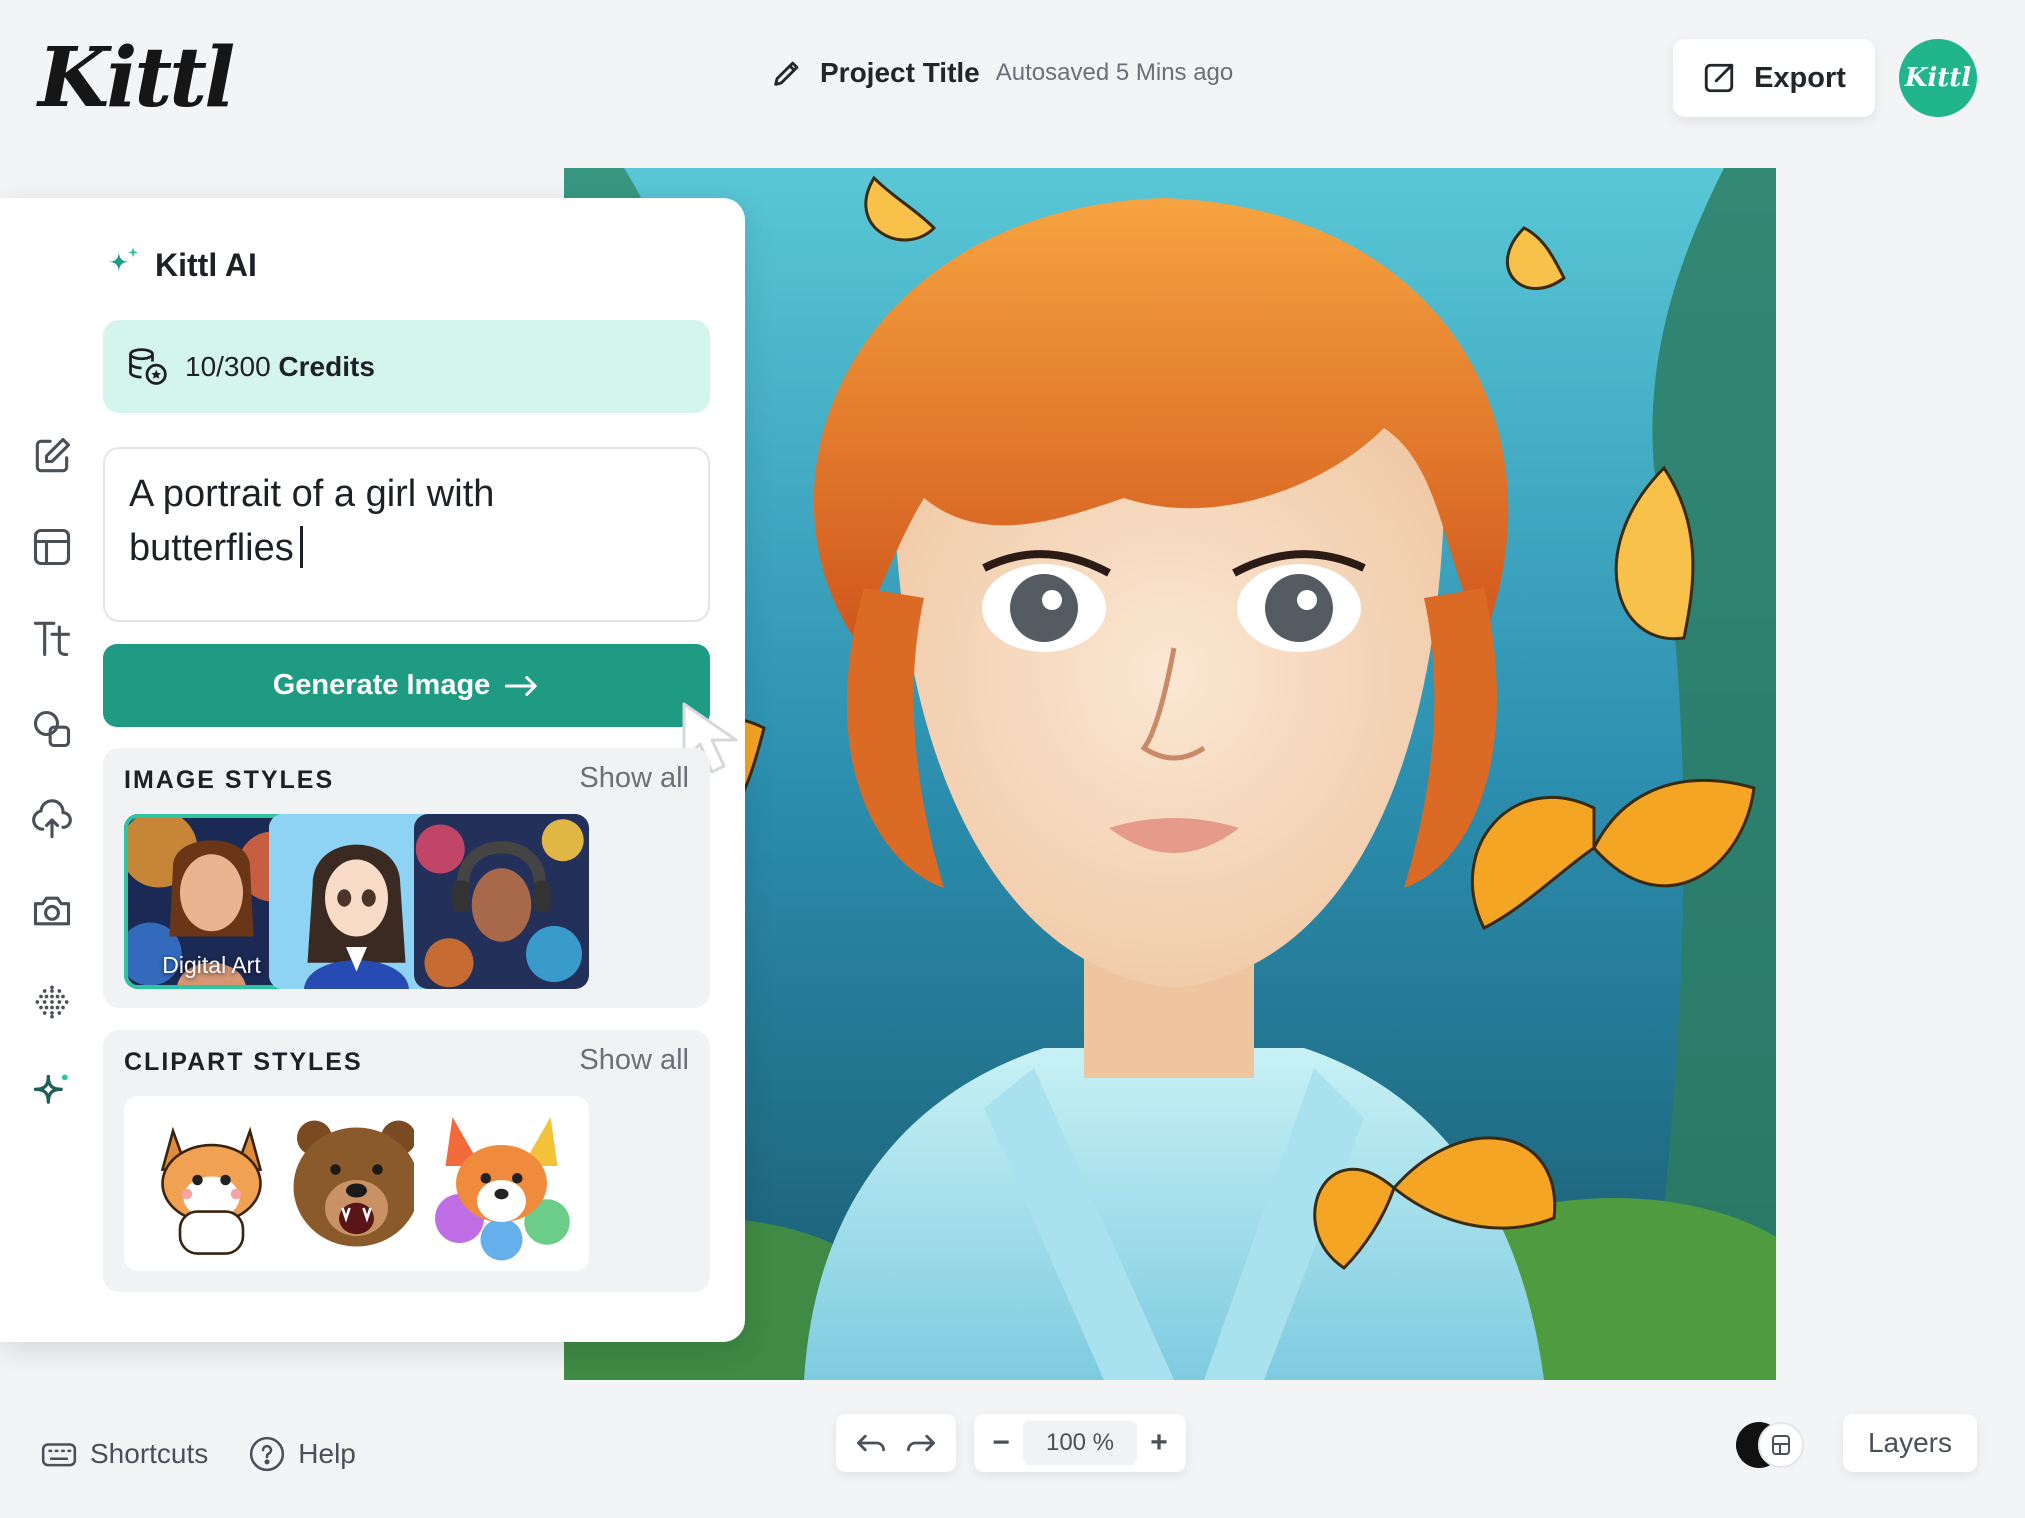 The width and height of the screenshot is (2025, 1518). I want to click on clipart-styles-title: CLIPART STYLES, so click(243, 1062).